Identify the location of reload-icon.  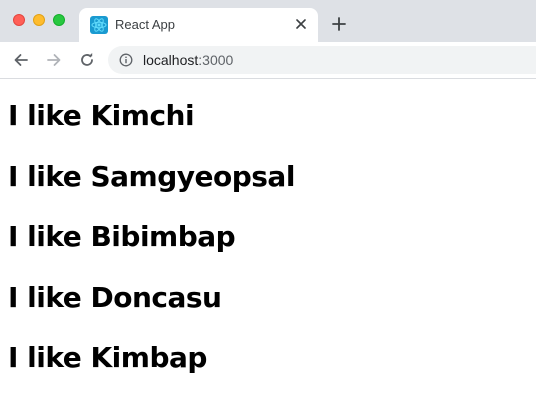
(87, 60).